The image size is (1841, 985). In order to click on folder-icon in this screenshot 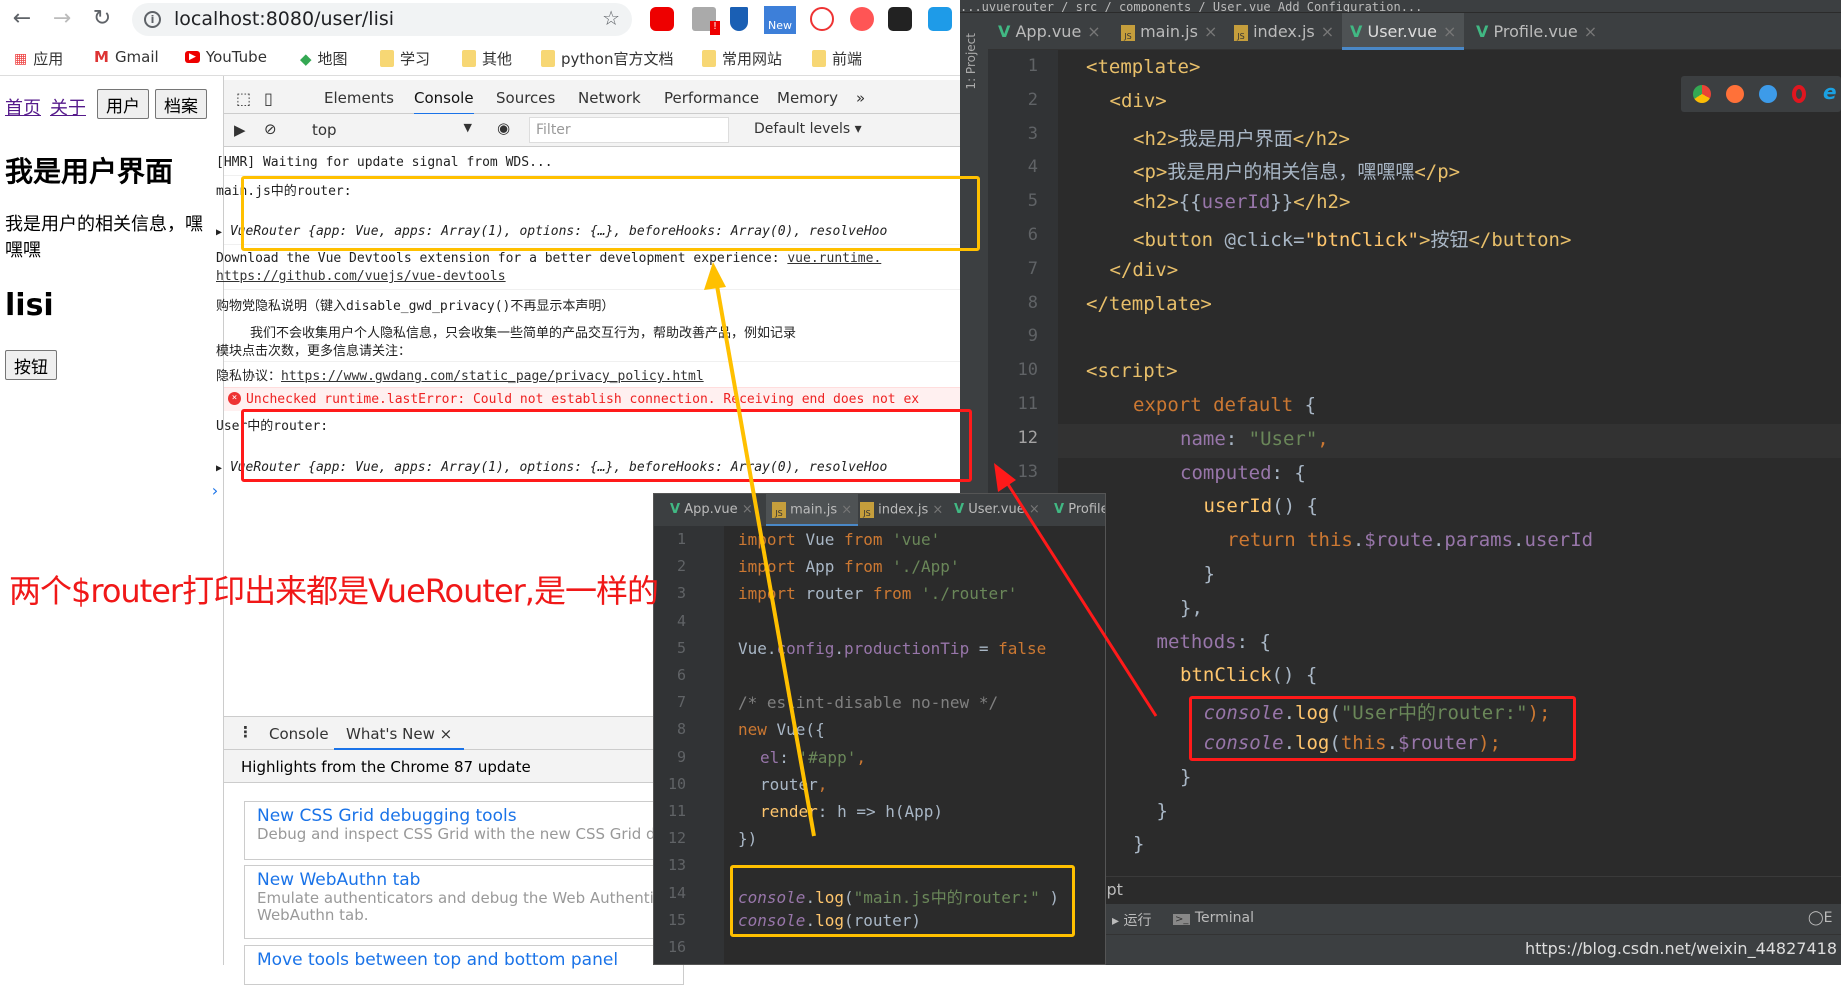, I will do `click(548, 58)`.